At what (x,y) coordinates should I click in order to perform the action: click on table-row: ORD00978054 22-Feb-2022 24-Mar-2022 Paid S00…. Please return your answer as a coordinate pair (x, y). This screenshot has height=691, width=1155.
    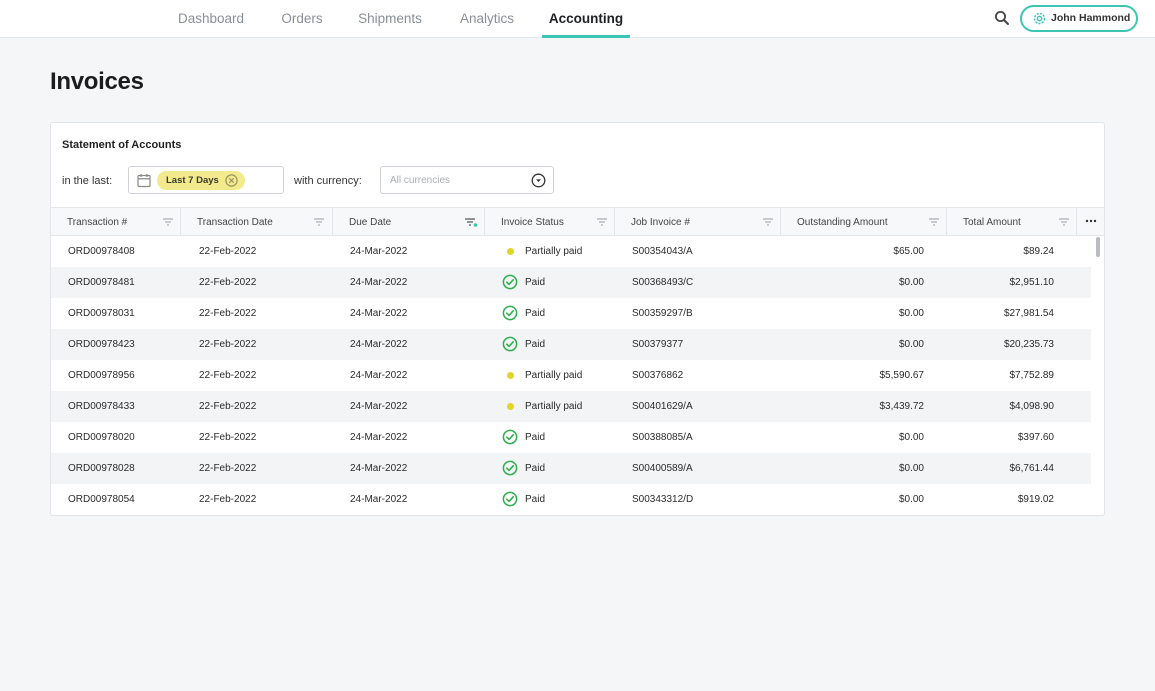
    Looking at the image, I should click on (571, 499).